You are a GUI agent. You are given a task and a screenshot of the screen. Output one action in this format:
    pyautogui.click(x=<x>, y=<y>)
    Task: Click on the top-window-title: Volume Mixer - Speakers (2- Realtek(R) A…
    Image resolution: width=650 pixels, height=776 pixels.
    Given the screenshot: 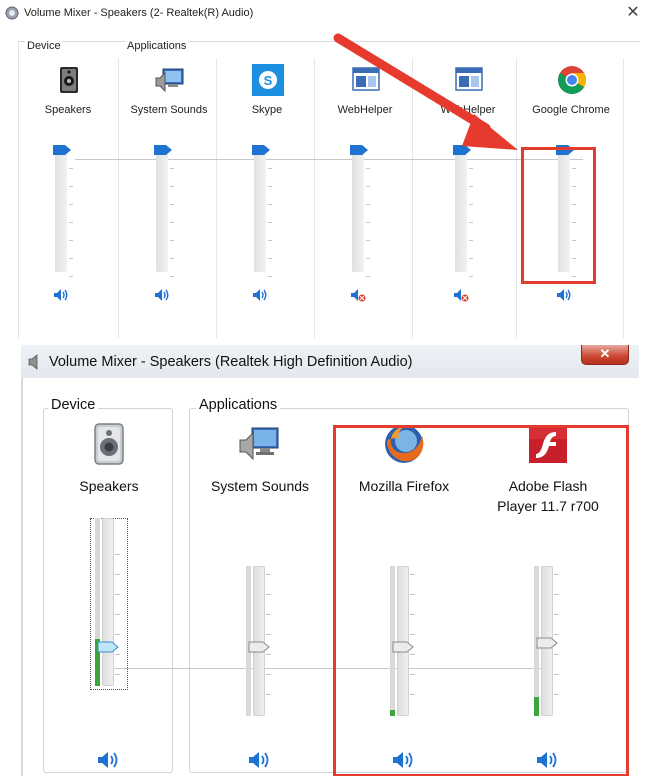 What is the action you would take?
    pyautogui.click(x=139, y=13)
    